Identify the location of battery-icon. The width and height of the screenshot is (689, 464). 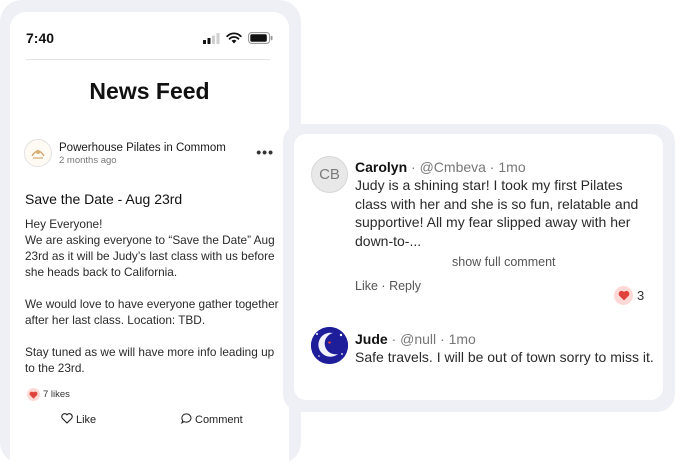
(260, 40).